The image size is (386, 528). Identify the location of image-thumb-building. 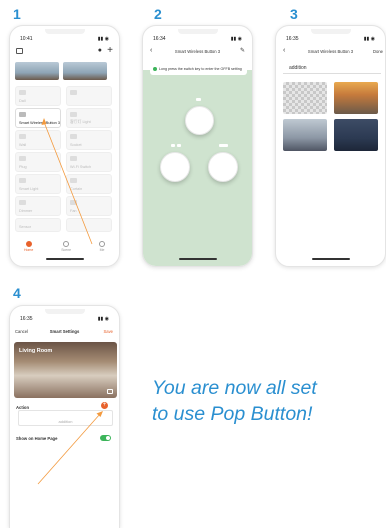
(356, 98).